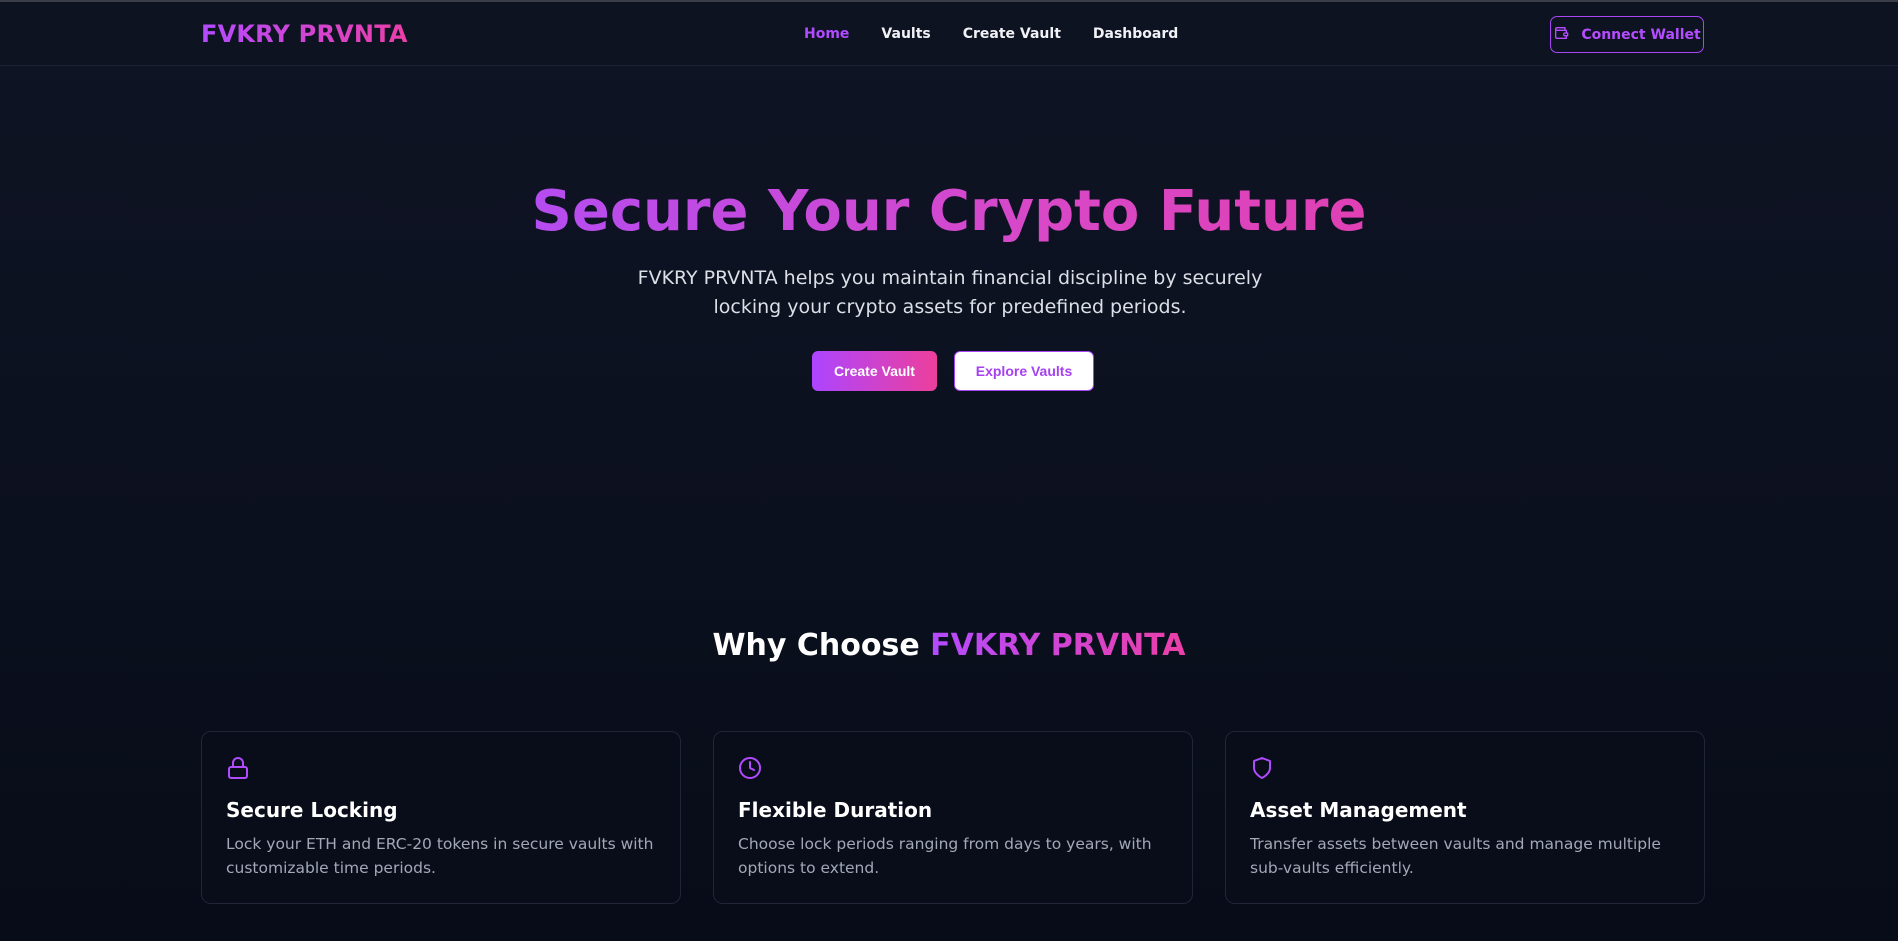 Image resolution: width=1898 pixels, height=941 pixels. I want to click on shield-icon, so click(1262, 768).